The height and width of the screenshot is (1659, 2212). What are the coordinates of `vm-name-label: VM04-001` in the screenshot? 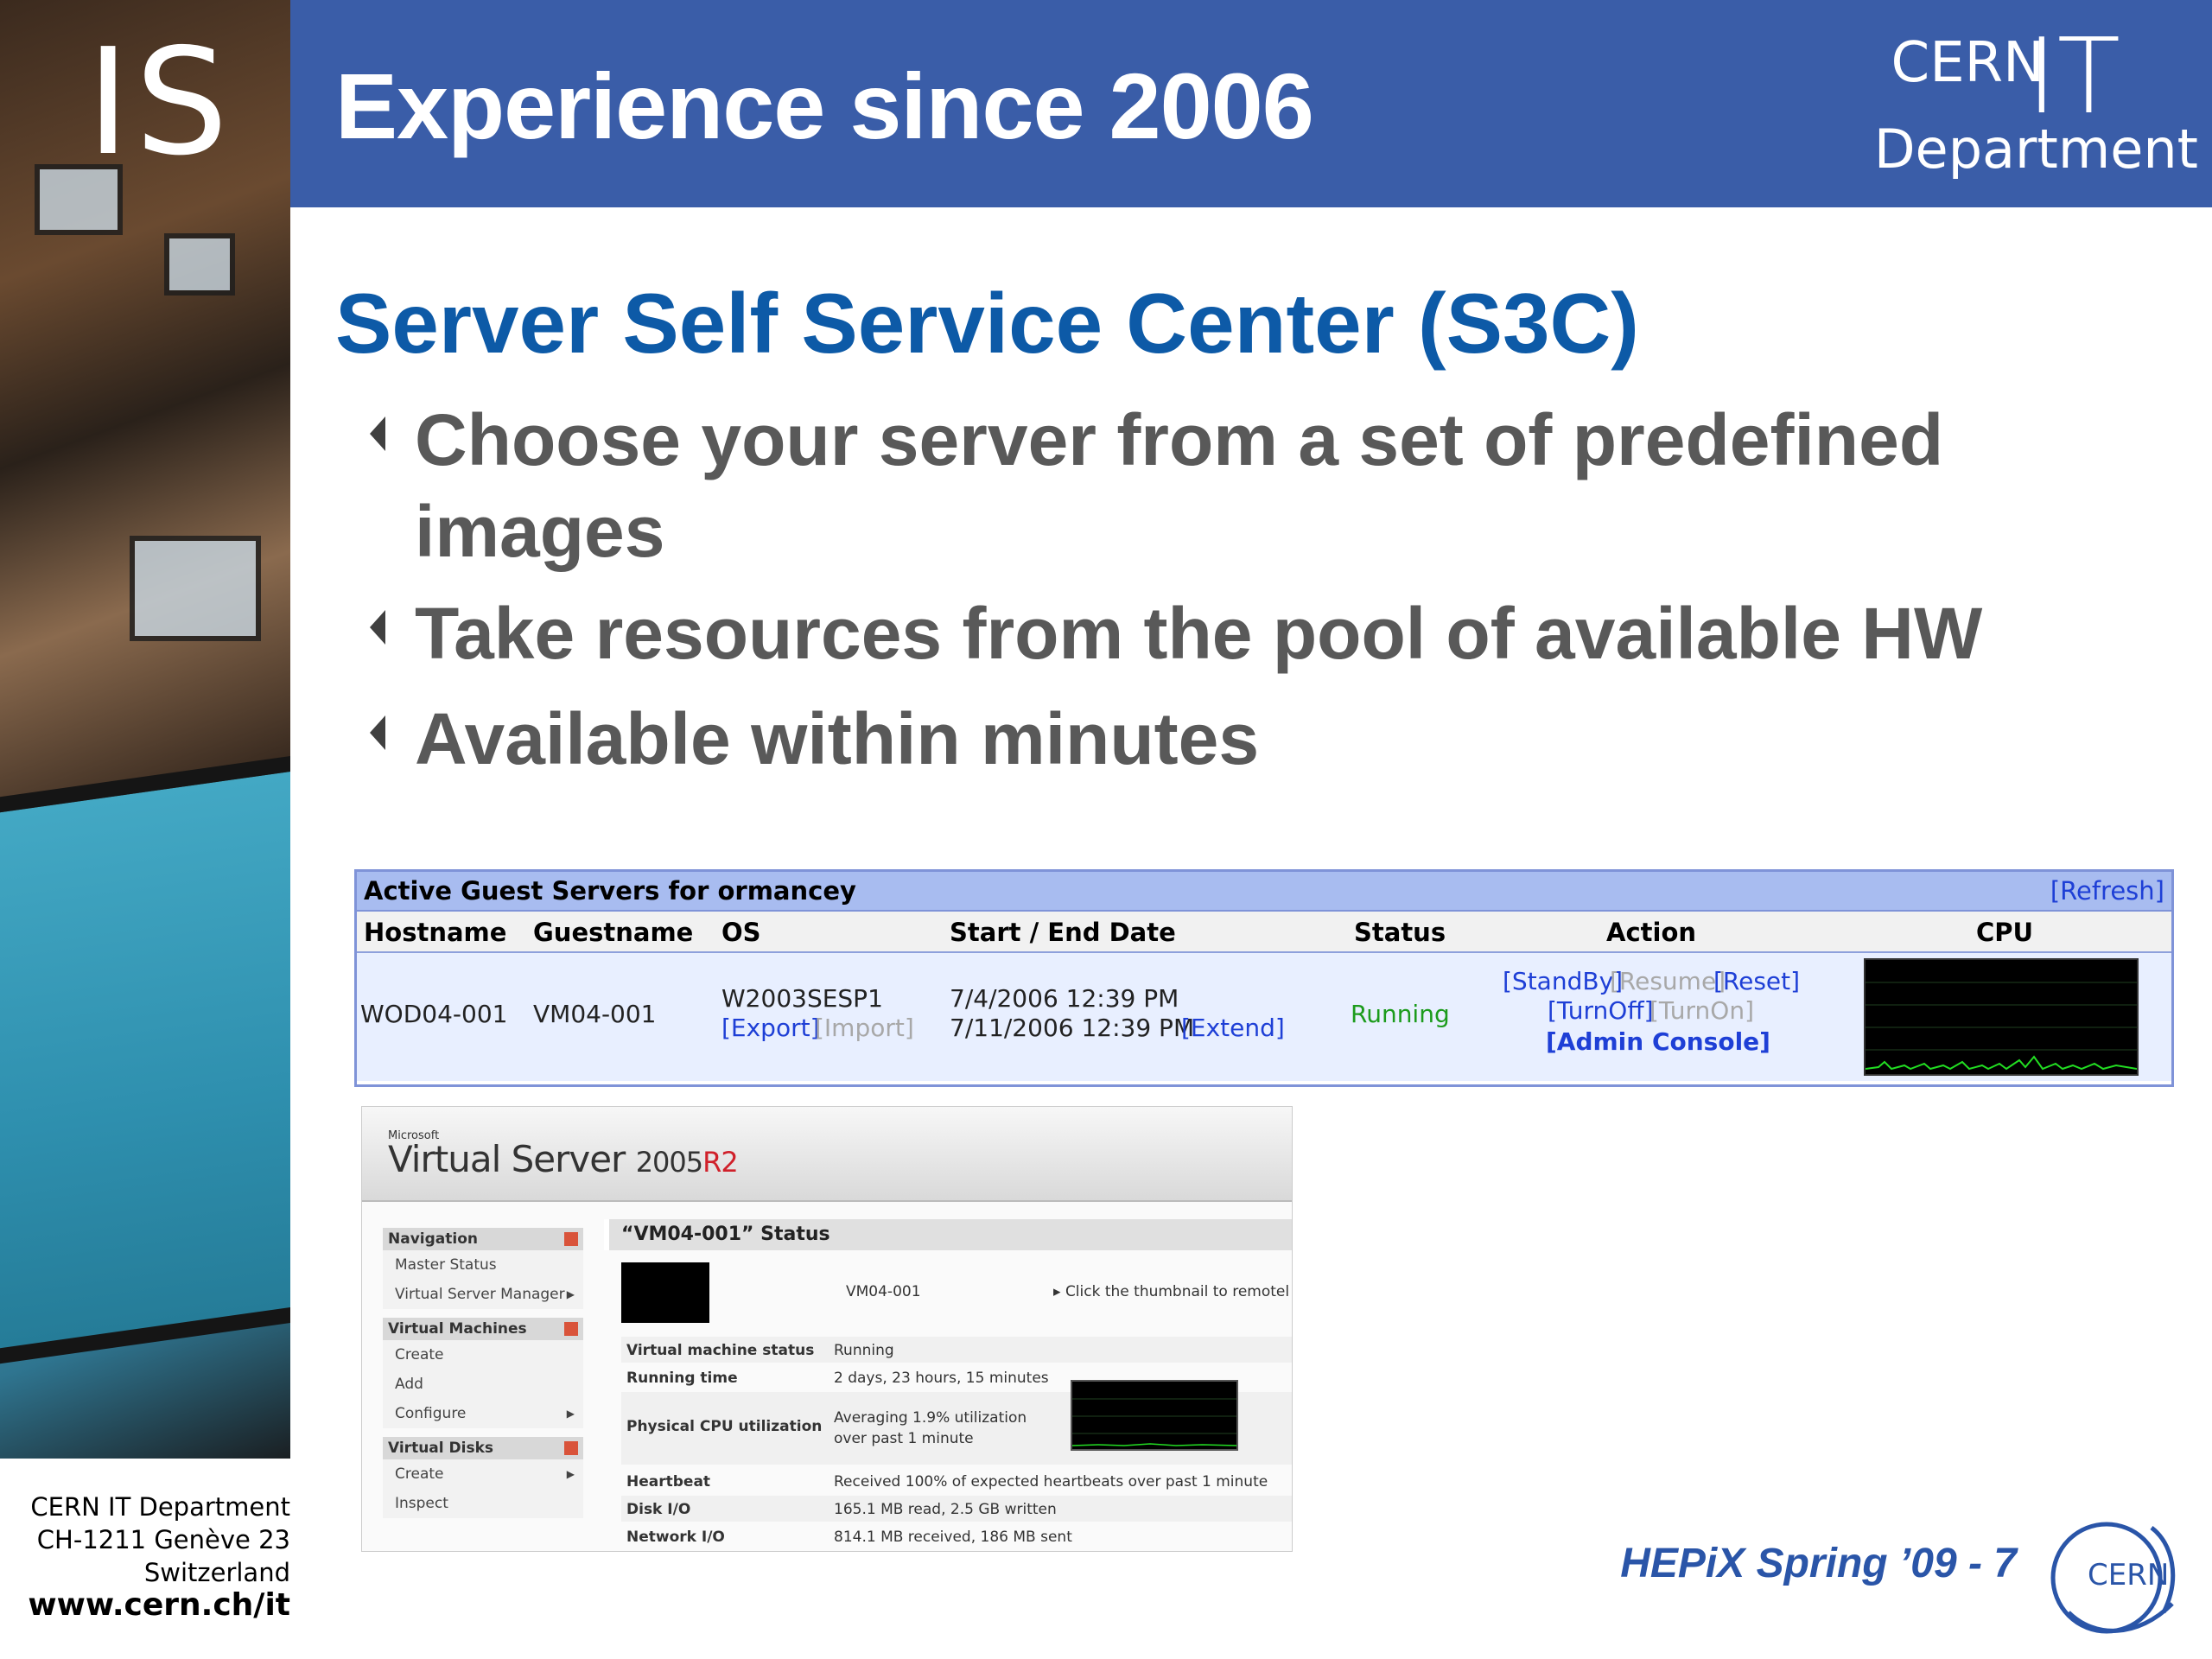 It's located at (883, 1291).